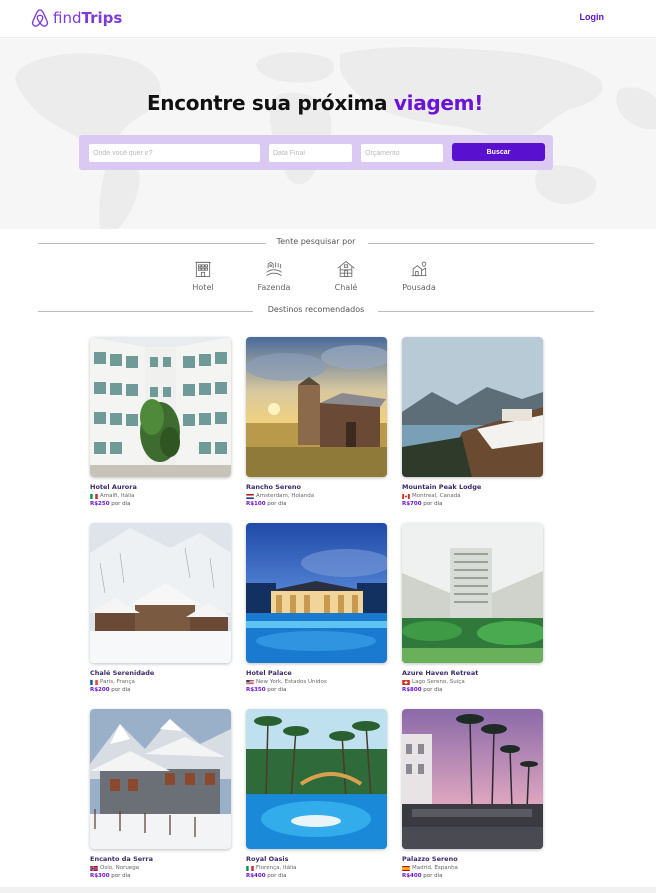  I want to click on destination-price: R$200 por dia, so click(160, 690).